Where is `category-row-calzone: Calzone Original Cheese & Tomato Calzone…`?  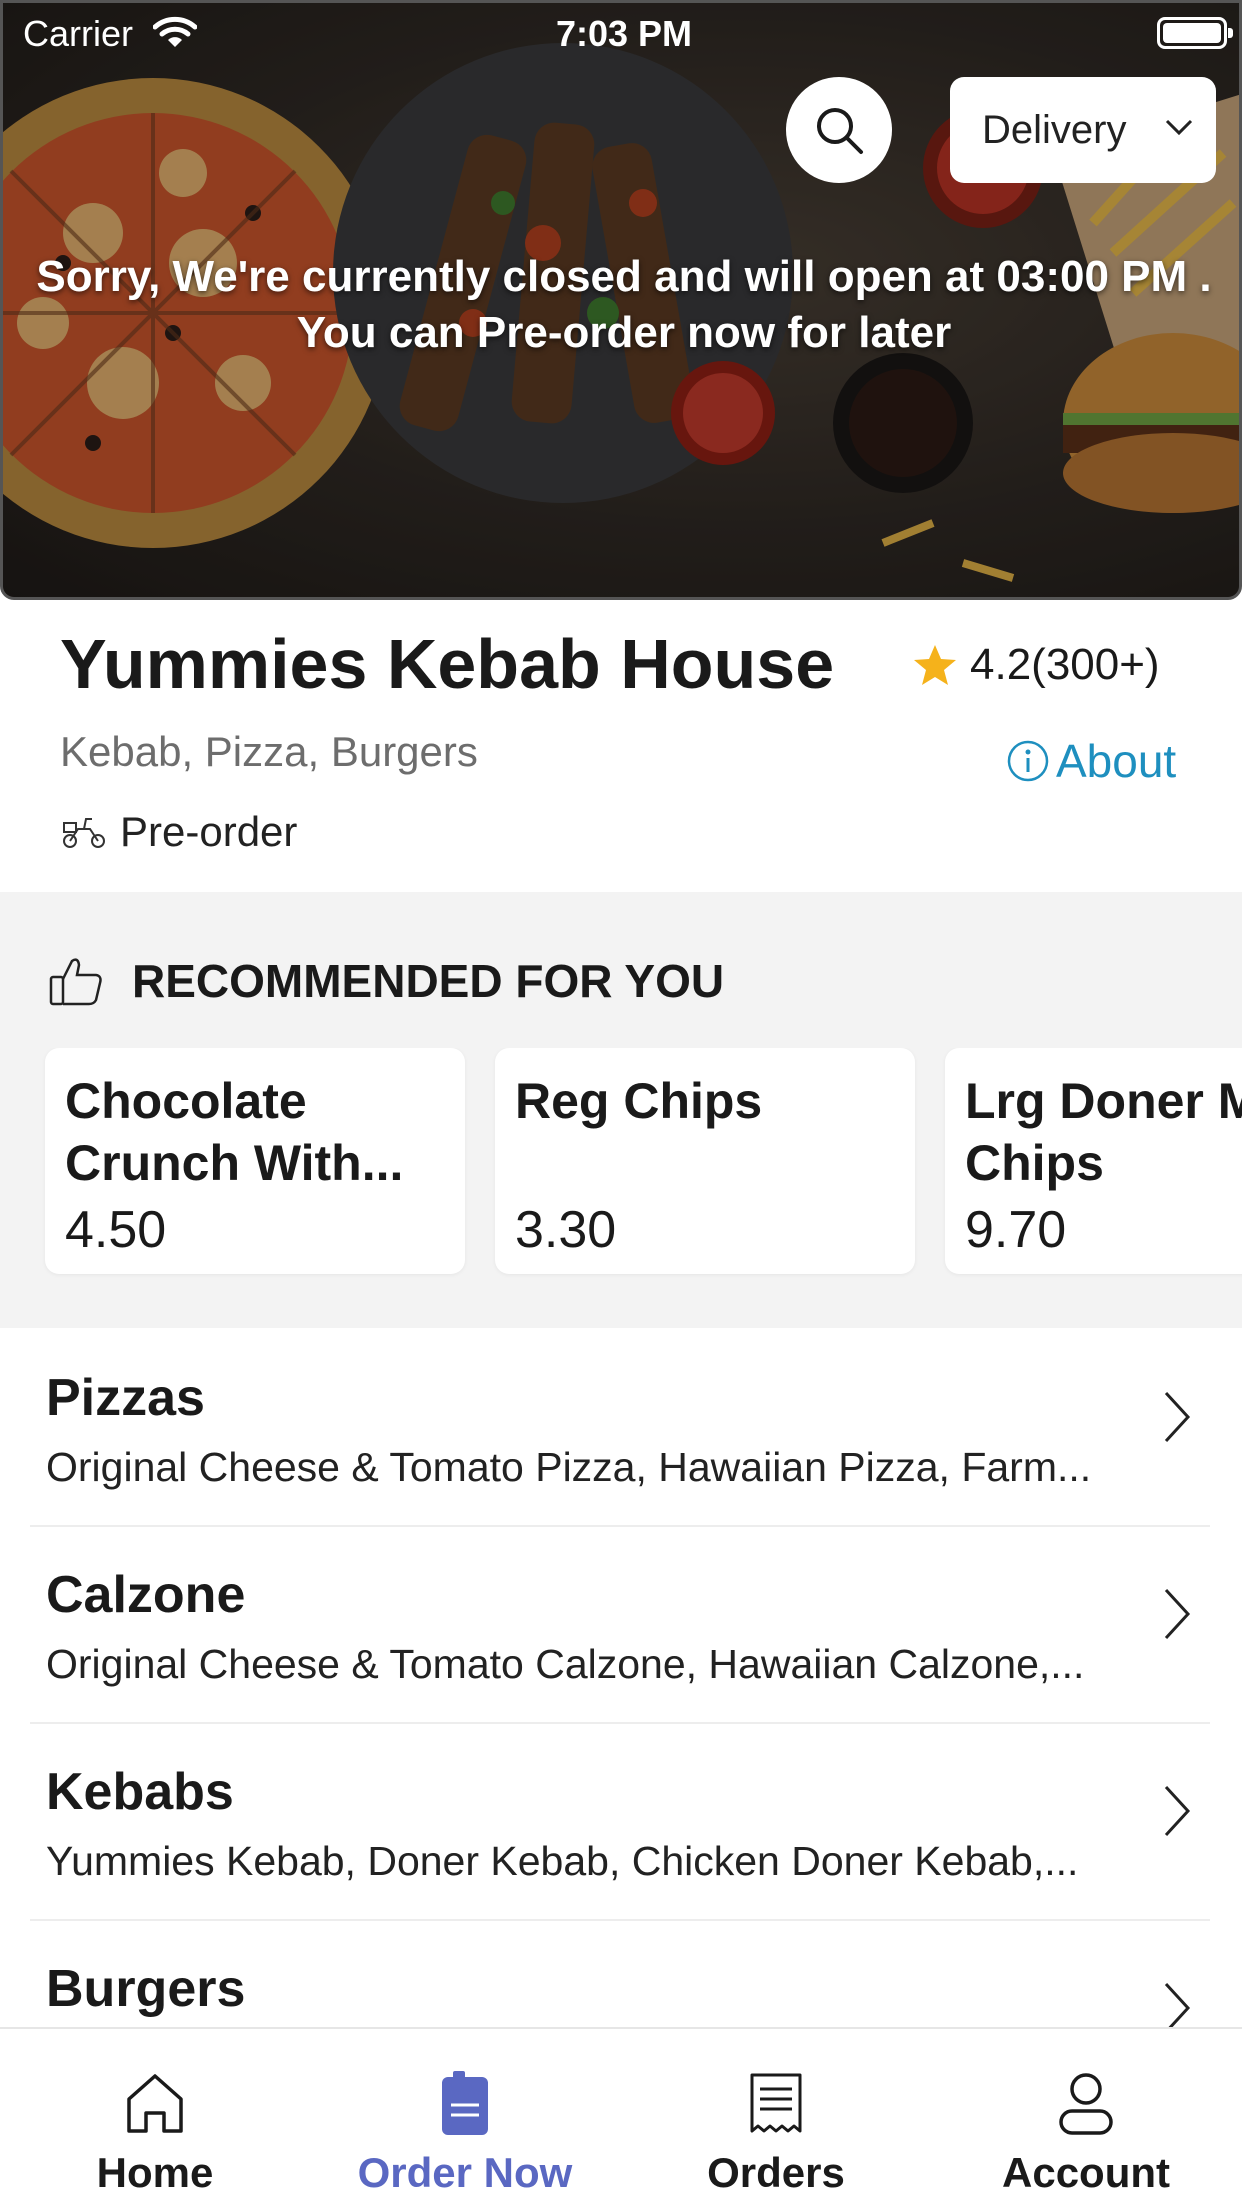
category-row-calzone: Calzone Original Cheese & Tomato Calzone… is located at coordinates (620, 1625).